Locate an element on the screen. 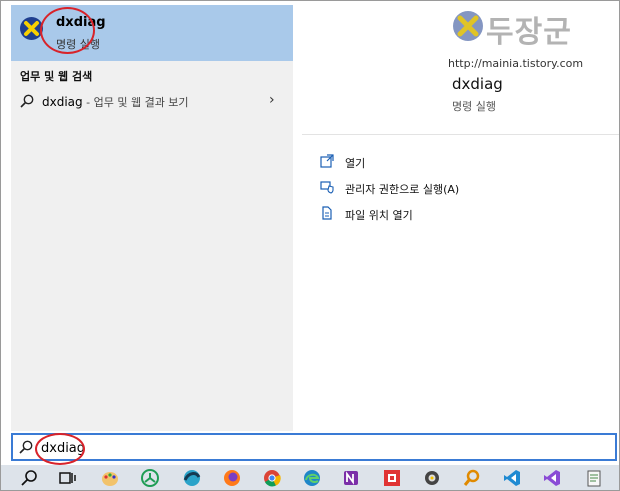 The width and height of the screenshot is (620, 491). paint-icon is located at coordinates (110, 478).